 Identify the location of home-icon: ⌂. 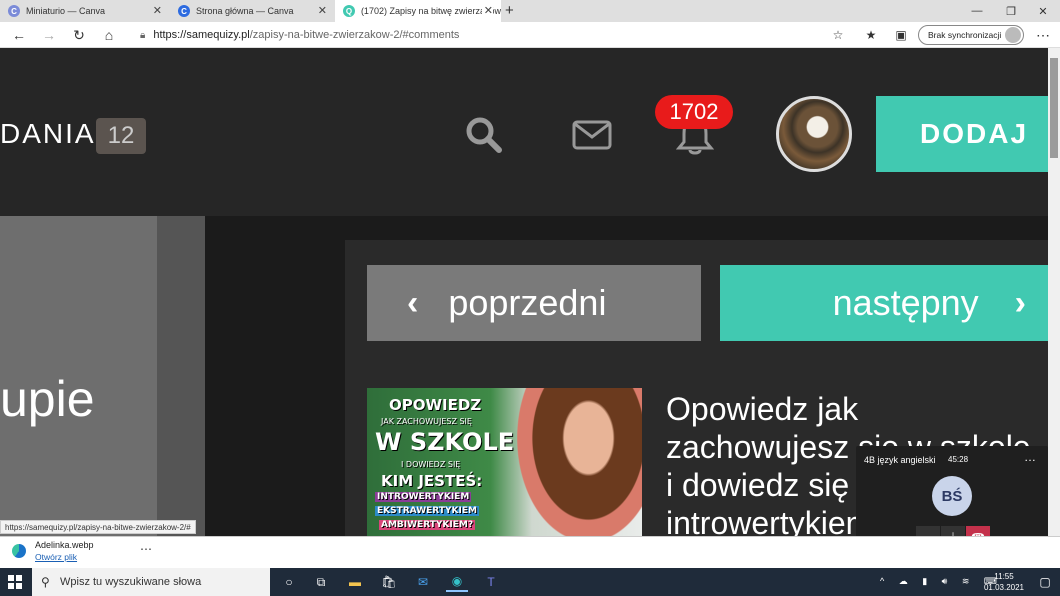
(109, 35).